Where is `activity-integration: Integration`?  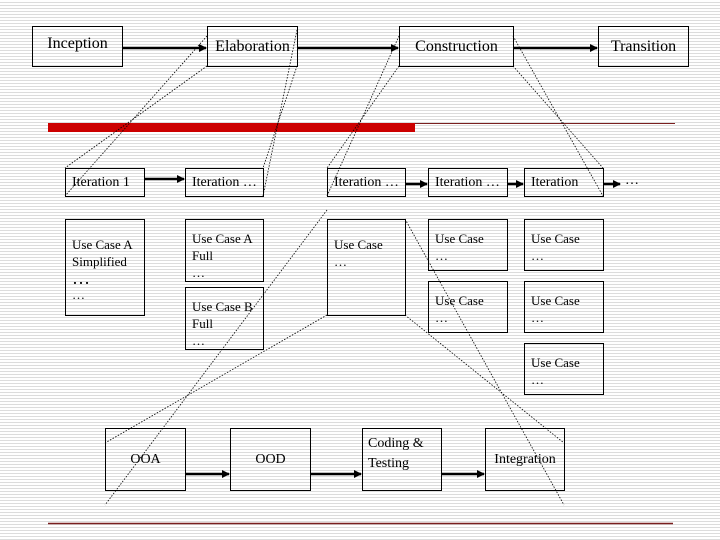
activity-integration: Integration is located at coordinates (525, 459).